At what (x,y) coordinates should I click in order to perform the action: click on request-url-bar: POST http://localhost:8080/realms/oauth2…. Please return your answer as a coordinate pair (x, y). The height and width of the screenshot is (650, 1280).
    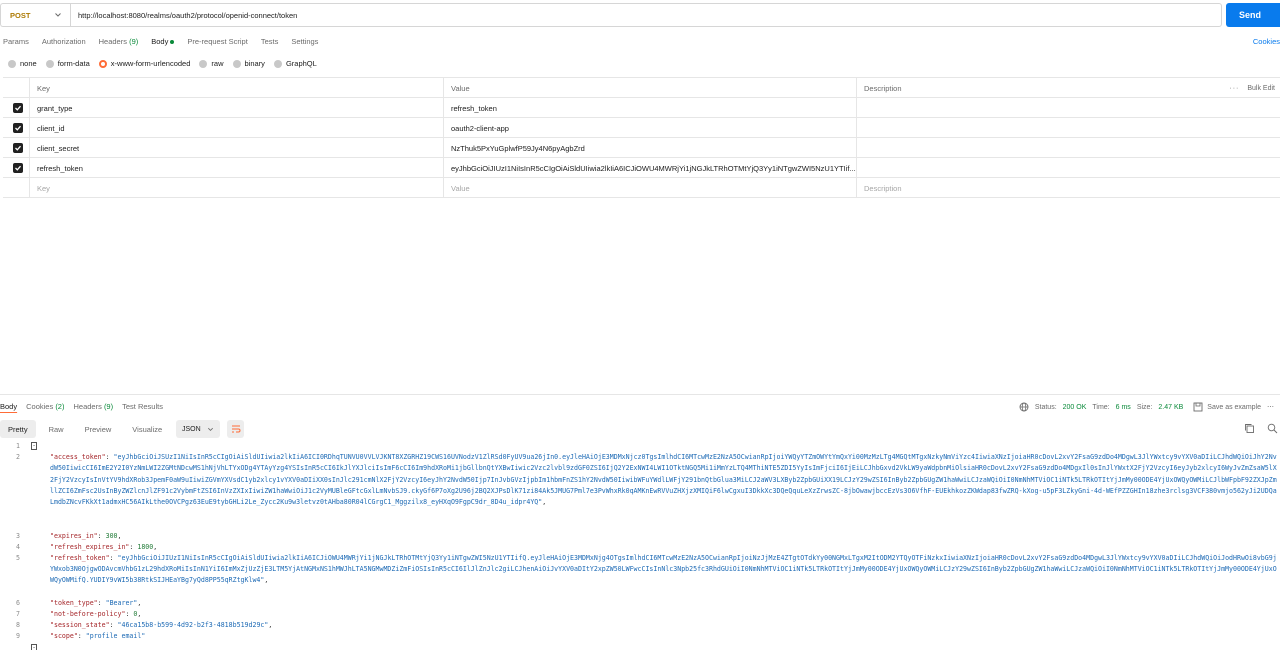
    Looking at the image, I should click on (640, 15).